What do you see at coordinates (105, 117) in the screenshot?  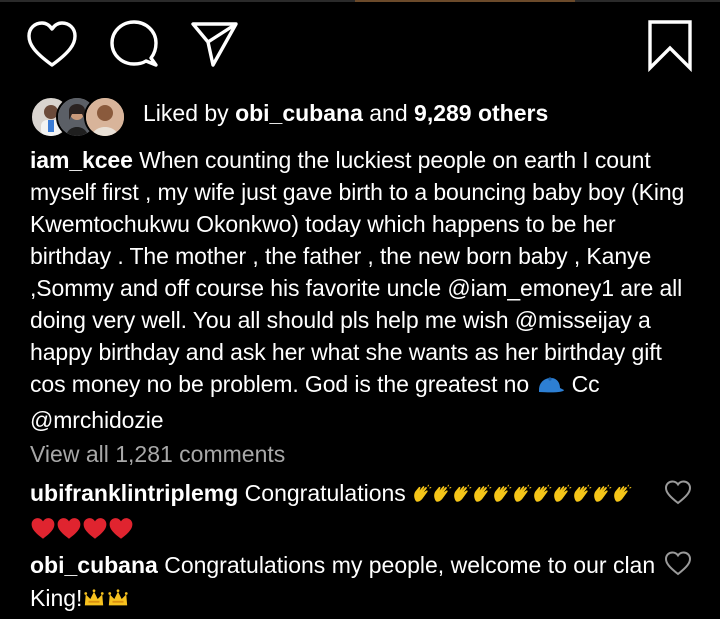 I see `avatar` at bounding box center [105, 117].